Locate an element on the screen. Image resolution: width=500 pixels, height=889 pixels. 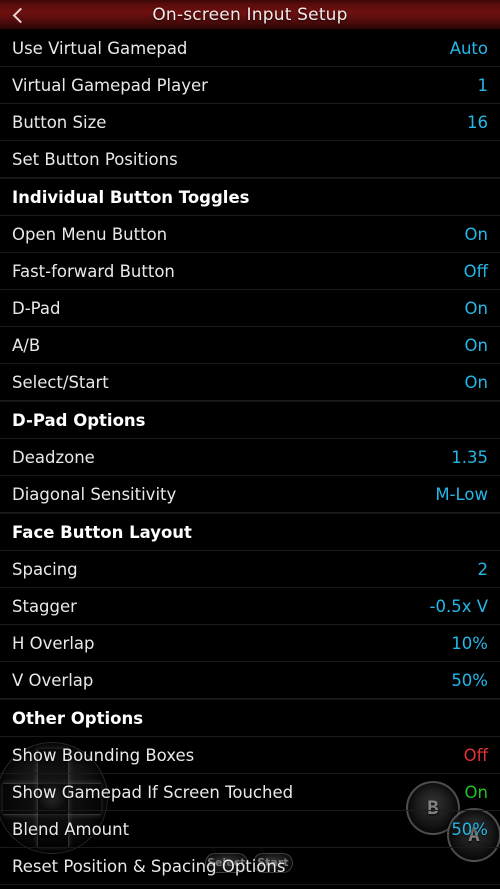
settings-row: Use Virtual Gamepad Auto is located at coordinates (250, 48).